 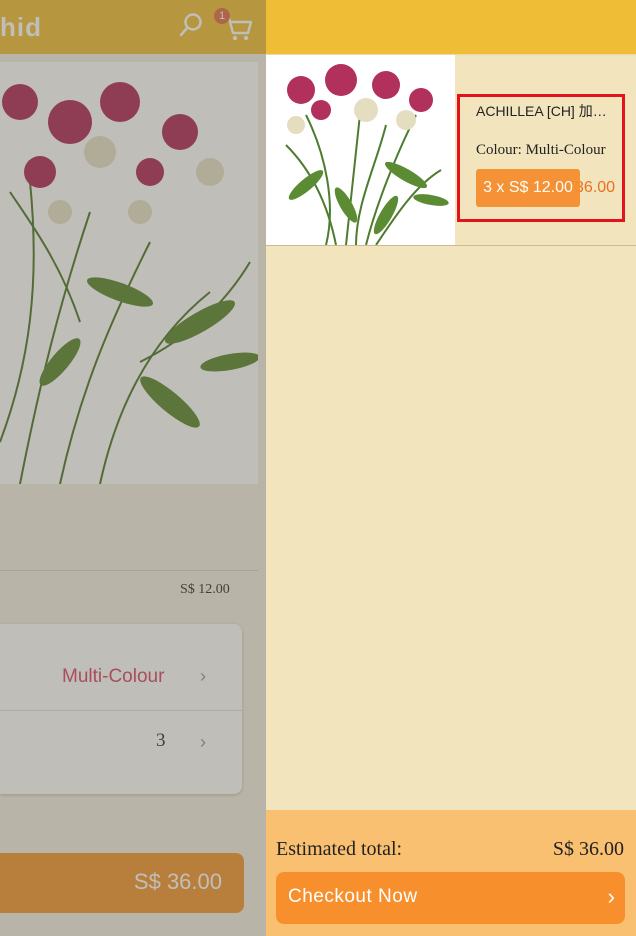 I want to click on cart-item-qty-price: 3 x S$ 12.00, so click(x=528, y=188).